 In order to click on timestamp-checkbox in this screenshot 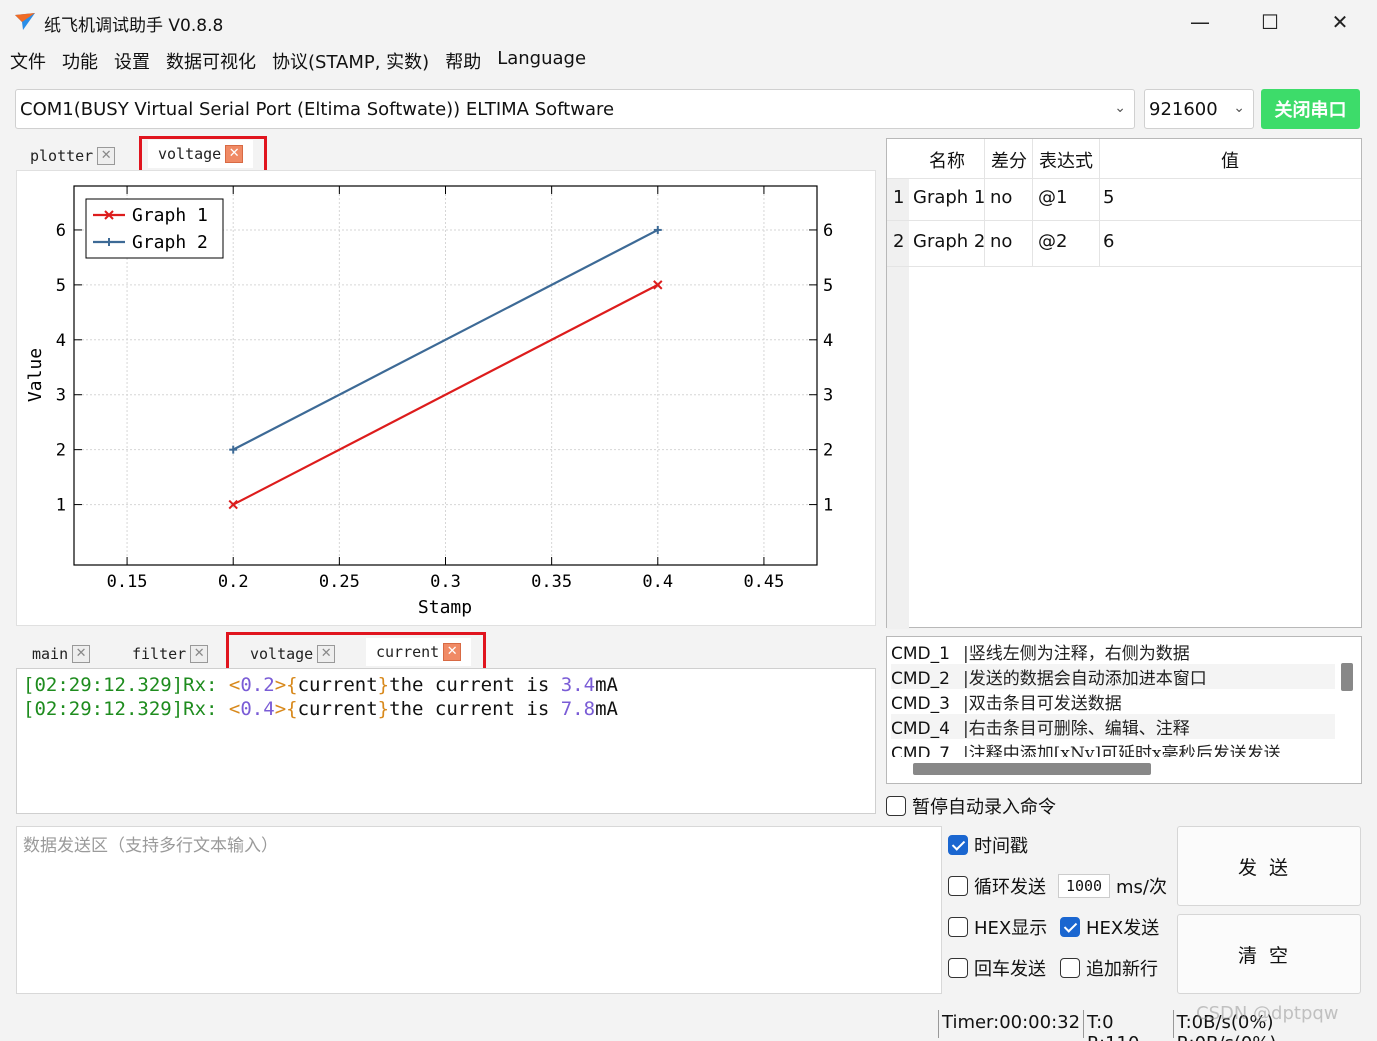, I will do `click(958, 845)`.